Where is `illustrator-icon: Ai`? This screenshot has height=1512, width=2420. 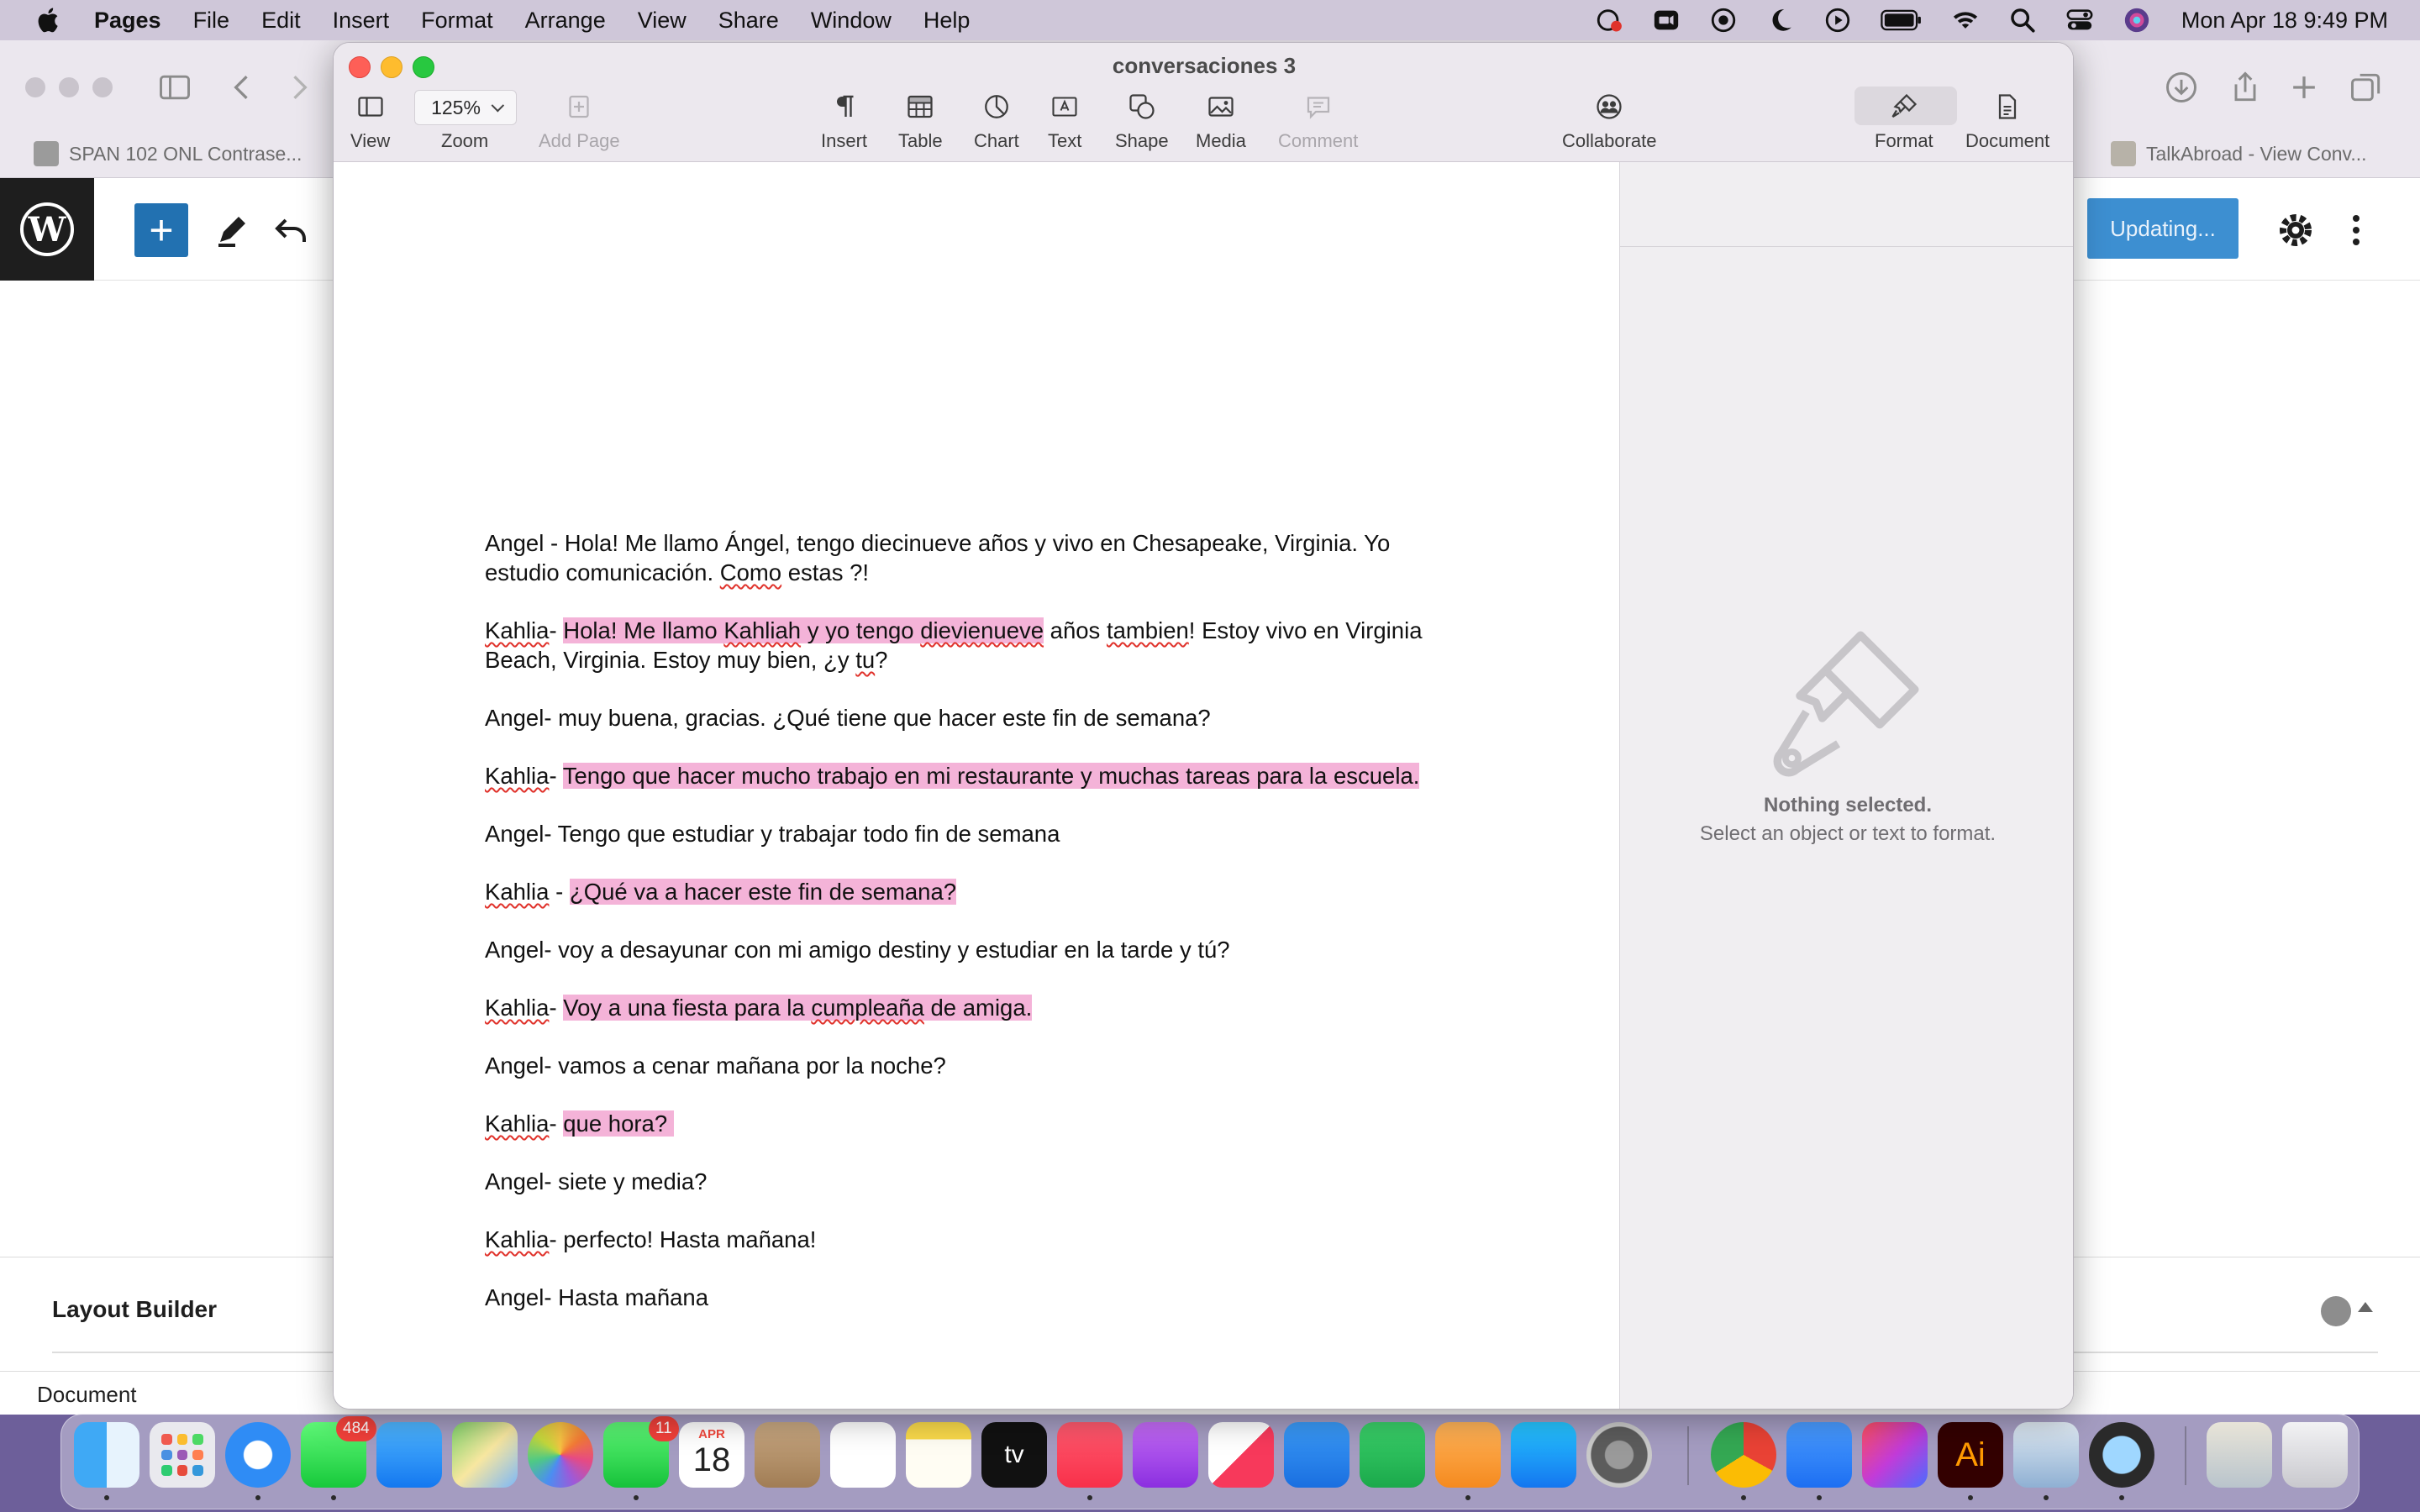
illustrator-icon: Ai is located at coordinates (1971, 1455).